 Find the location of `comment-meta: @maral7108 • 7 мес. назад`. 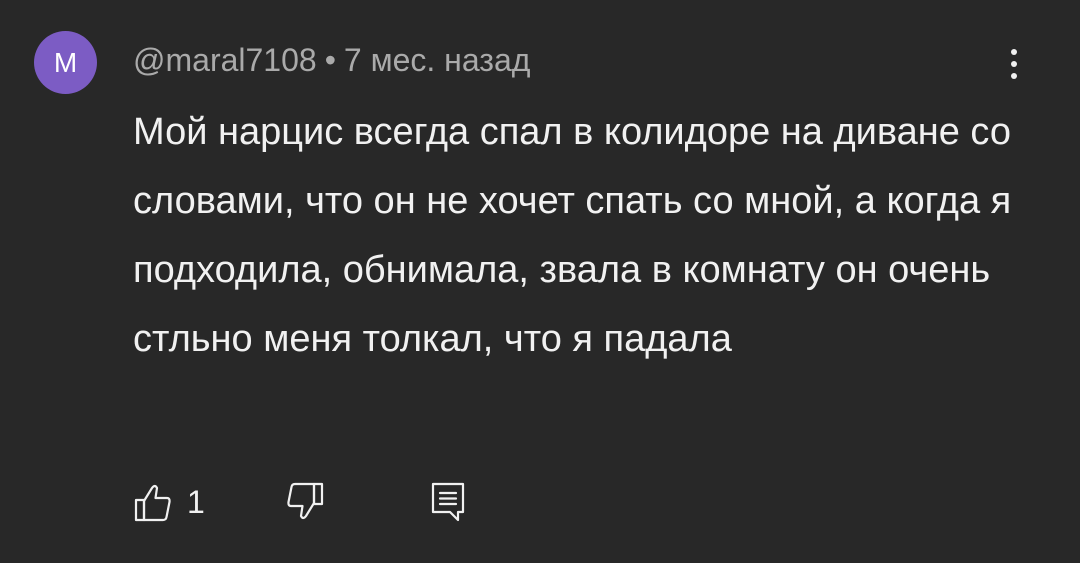

comment-meta: @maral7108 • 7 мес. назад is located at coordinates (331, 60).